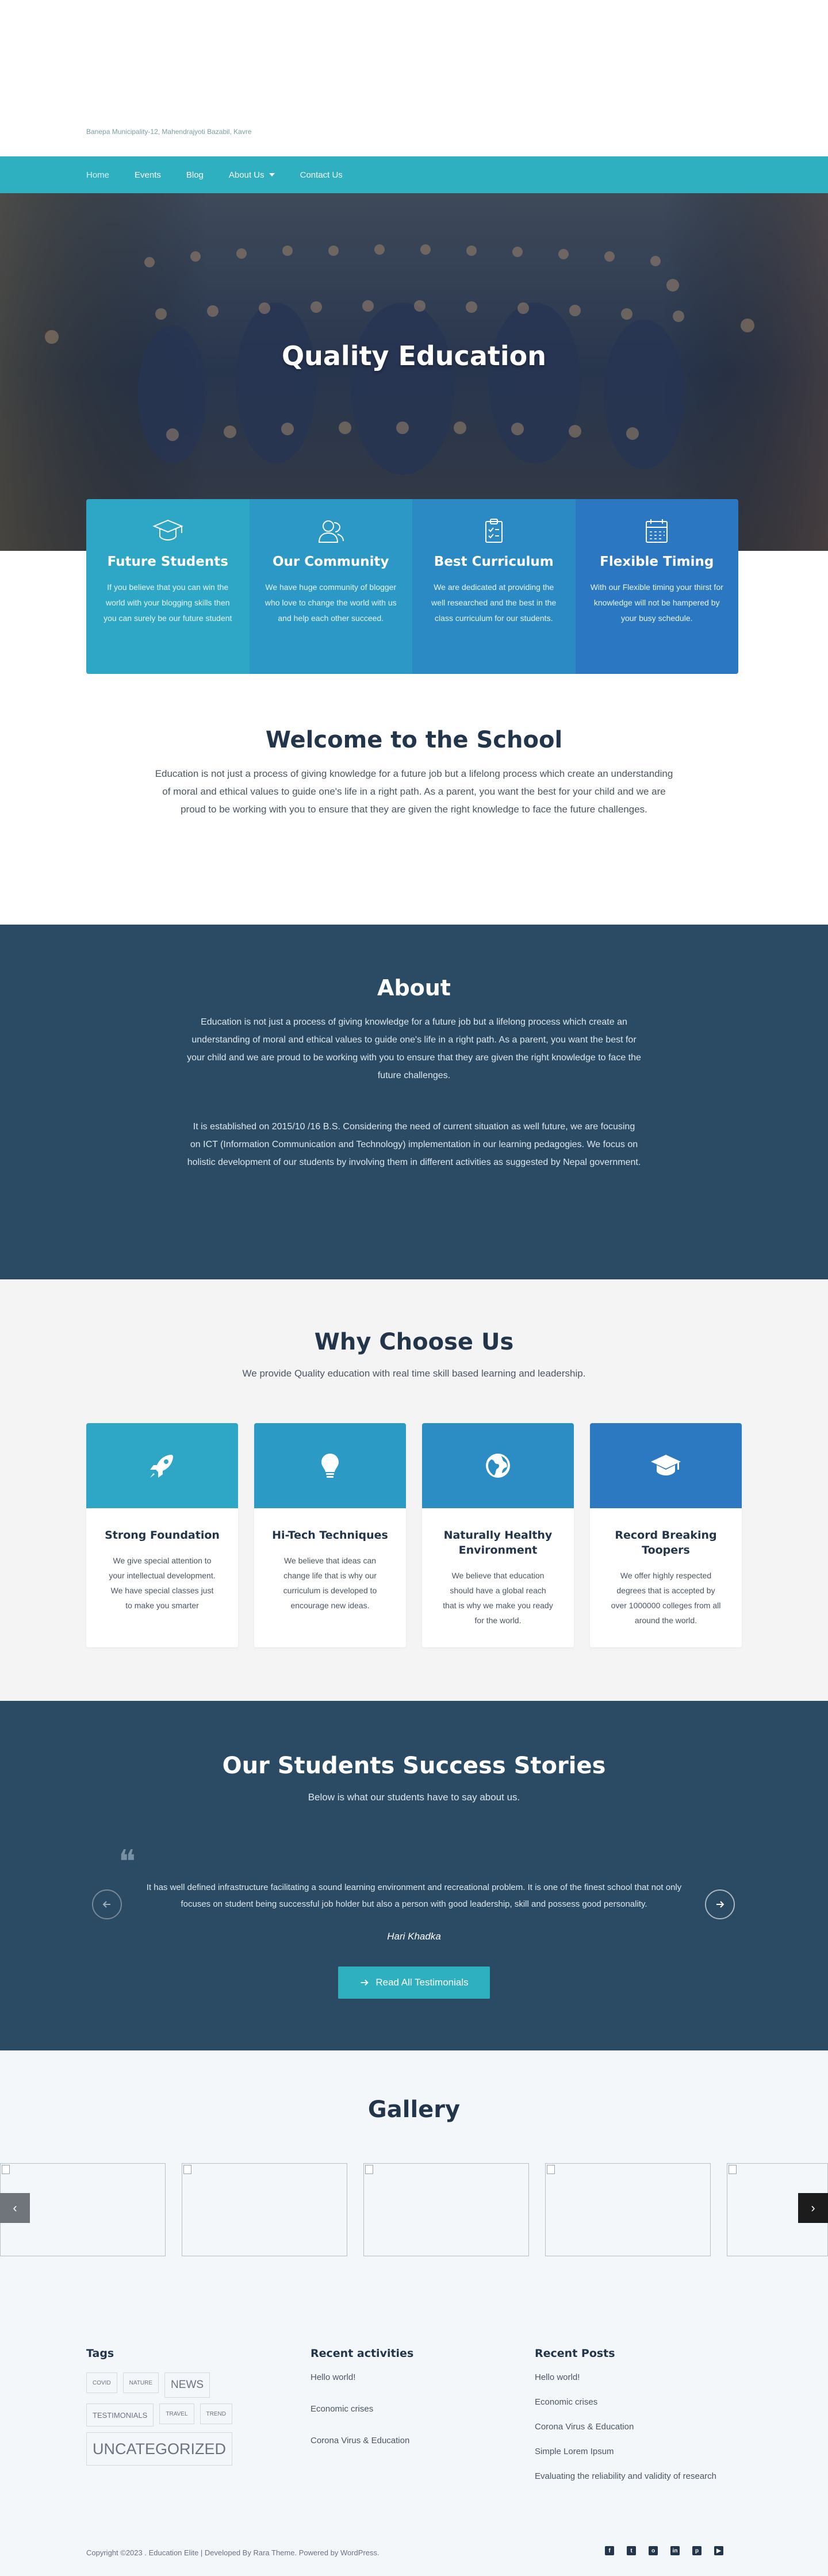  Describe the element at coordinates (675, 2550) in the screenshot. I see `linkedin-icon: in` at that location.